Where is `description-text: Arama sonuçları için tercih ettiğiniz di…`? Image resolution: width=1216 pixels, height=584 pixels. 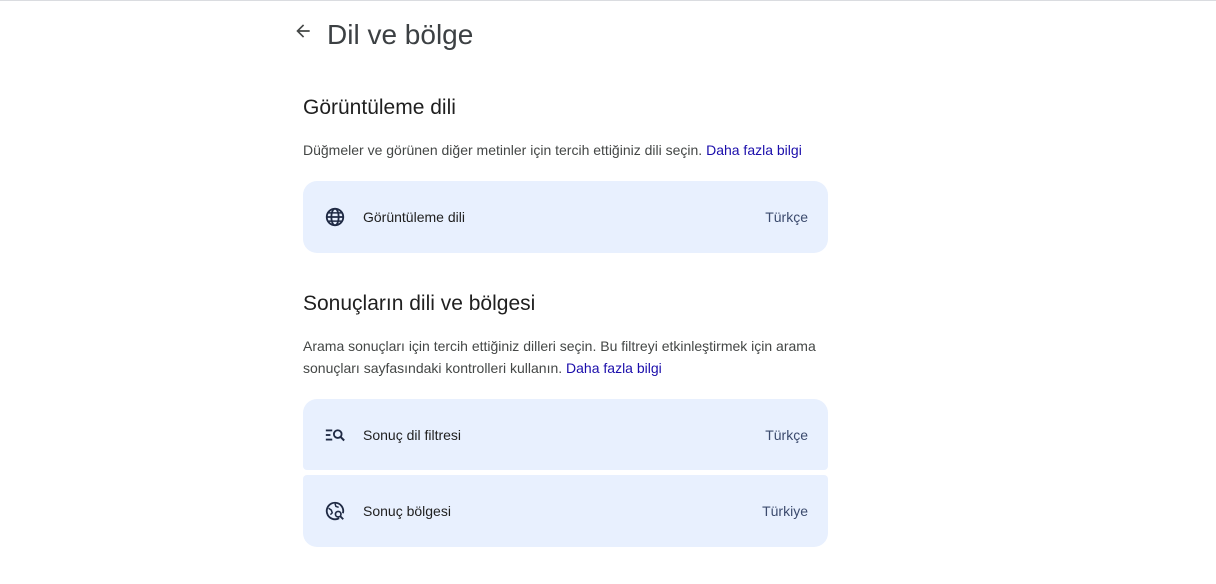
description-text: Arama sonuçları için tercih ettiğiniz di… is located at coordinates (559, 357).